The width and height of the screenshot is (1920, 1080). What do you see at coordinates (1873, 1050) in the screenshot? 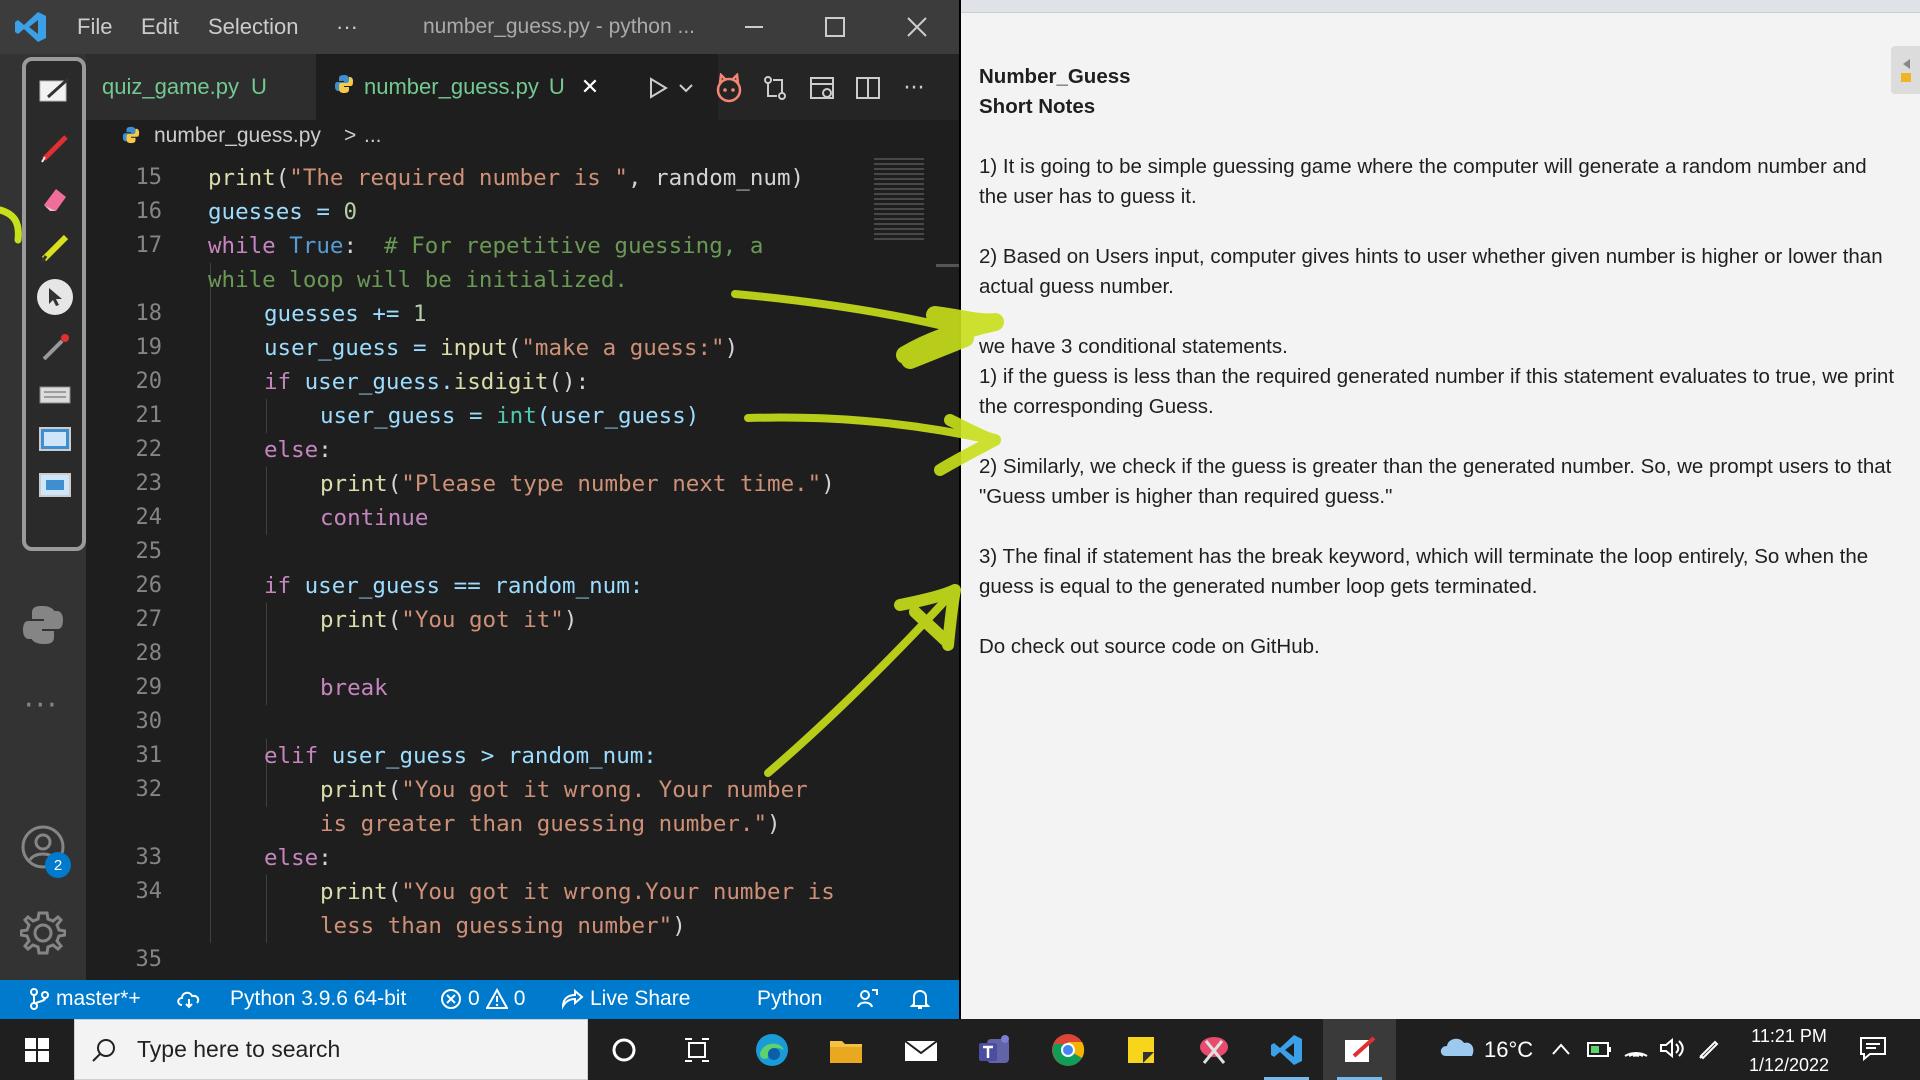
I see `notification-center-icon` at bounding box center [1873, 1050].